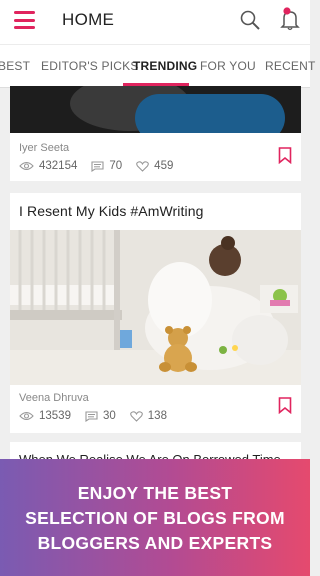  Describe the element at coordinates (155, 543) in the screenshot. I see `promo-line-3: BLOGGERS AND EXPERTS` at that location.